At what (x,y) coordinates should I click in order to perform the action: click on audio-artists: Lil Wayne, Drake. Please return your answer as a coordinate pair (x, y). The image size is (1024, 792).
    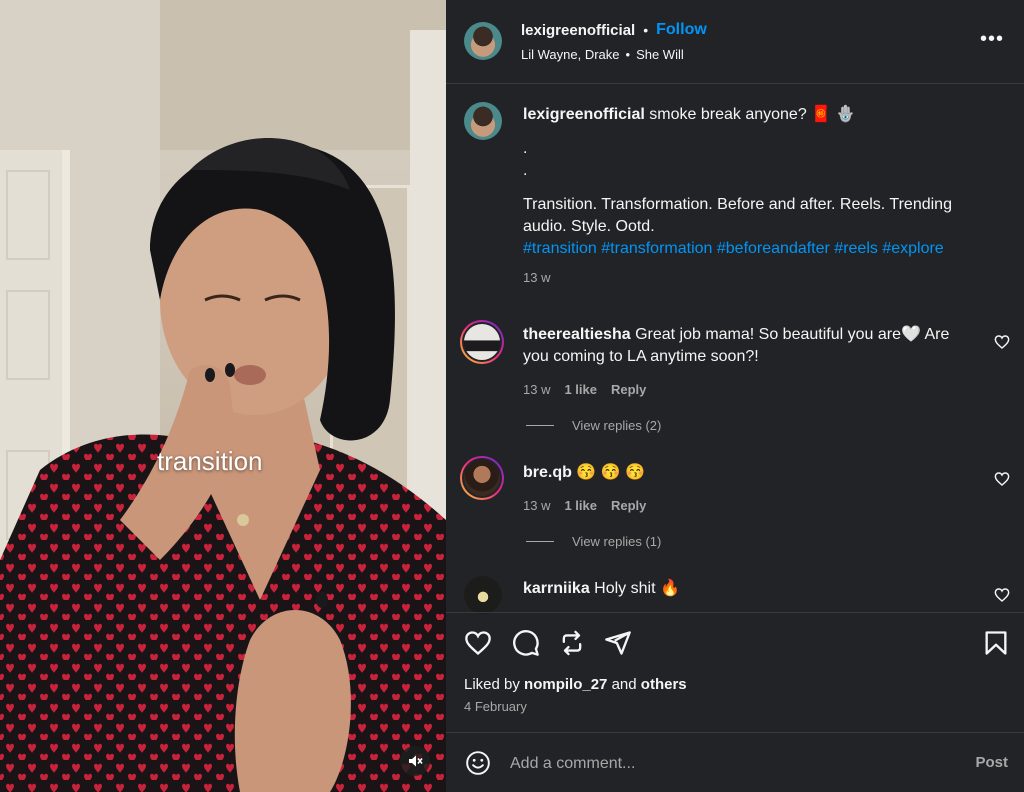
    Looking at the image, I should click on (570, 54).